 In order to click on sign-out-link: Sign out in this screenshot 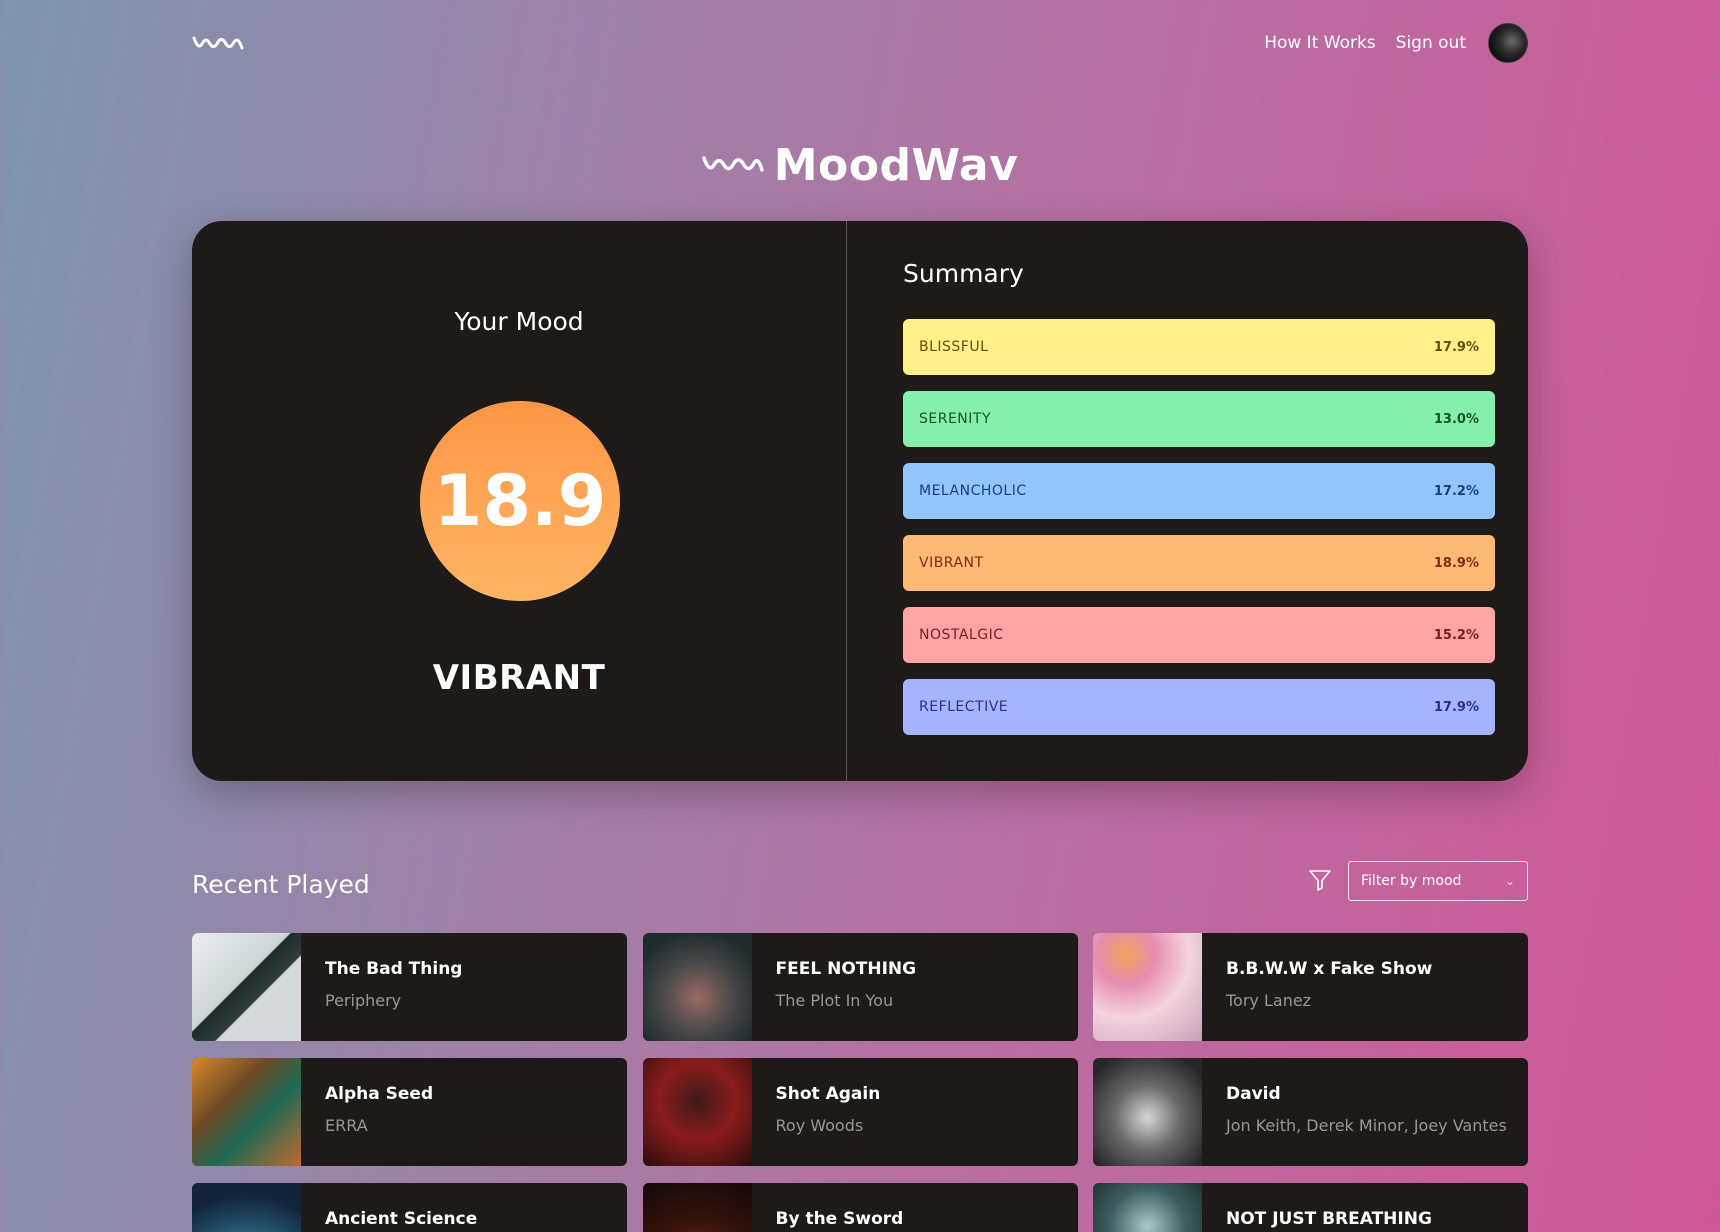, I will do `click(1431, 43)`.